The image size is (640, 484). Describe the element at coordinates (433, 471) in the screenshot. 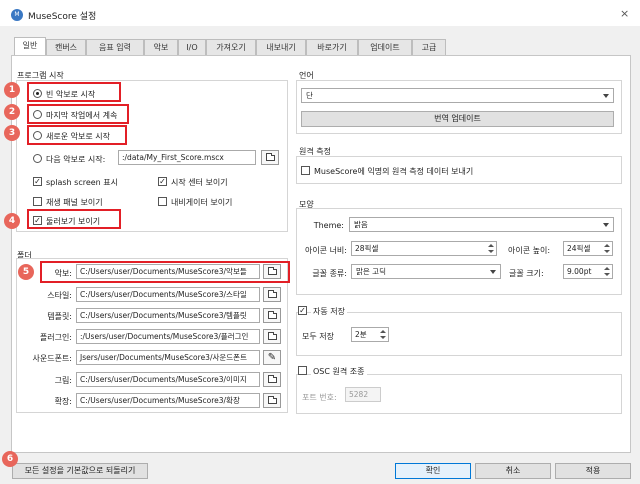

I see `ok-button: 확인` at that location.